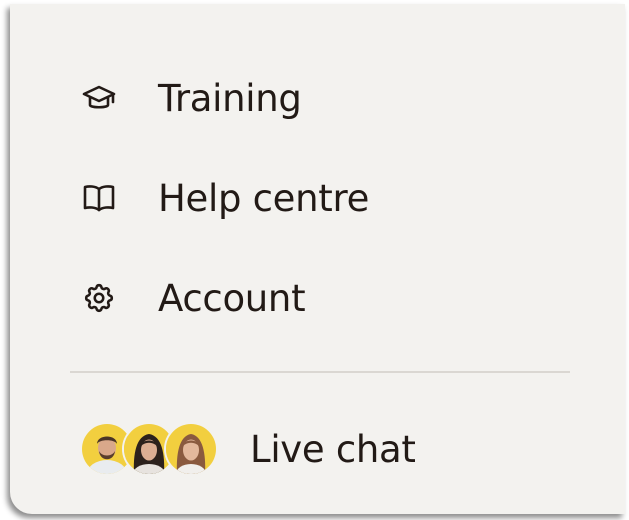  What do you see at coordinates (99, 98) in the screenshot?
I see `graduation-cap-icon` at bounding box center [99, 98].